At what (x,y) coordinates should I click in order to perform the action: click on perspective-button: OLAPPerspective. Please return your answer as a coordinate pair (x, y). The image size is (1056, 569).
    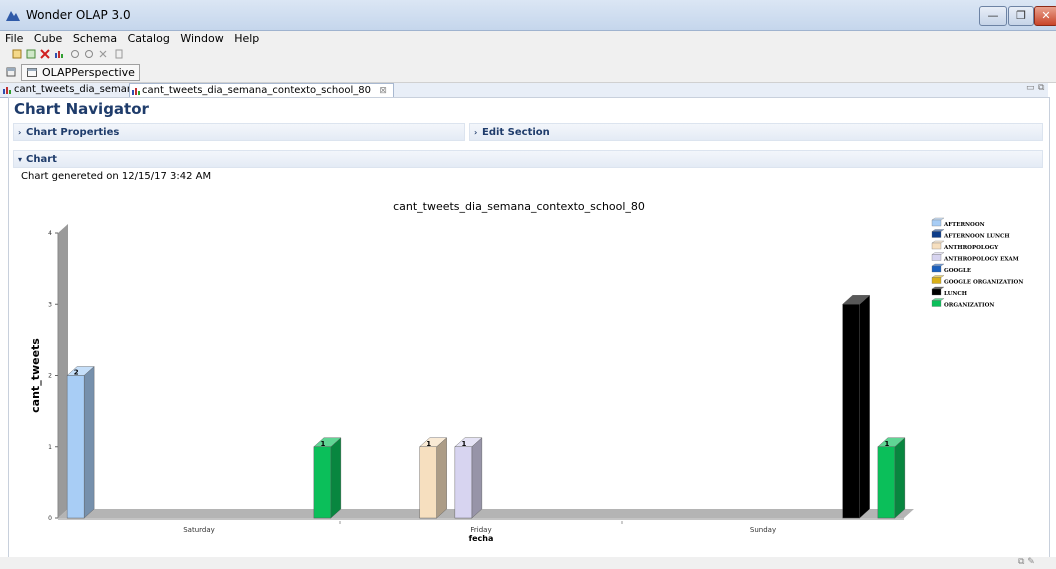
    Looking at the image, I should click on (80, 72).